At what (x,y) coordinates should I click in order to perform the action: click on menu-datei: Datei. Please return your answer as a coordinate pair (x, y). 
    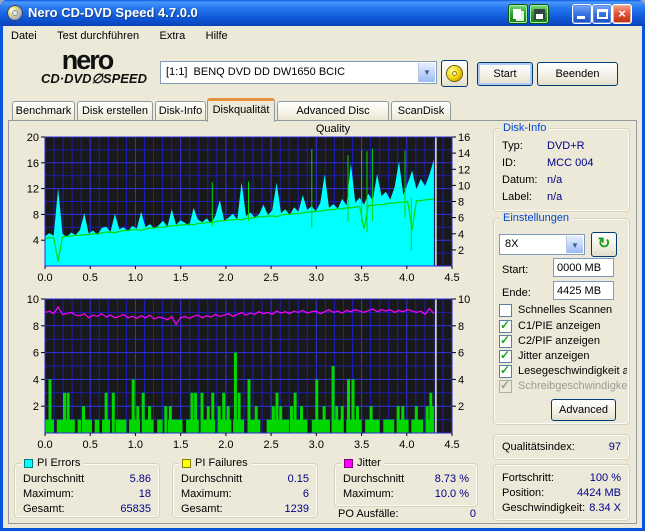
    Looking at the image, I should click on (24, 34).